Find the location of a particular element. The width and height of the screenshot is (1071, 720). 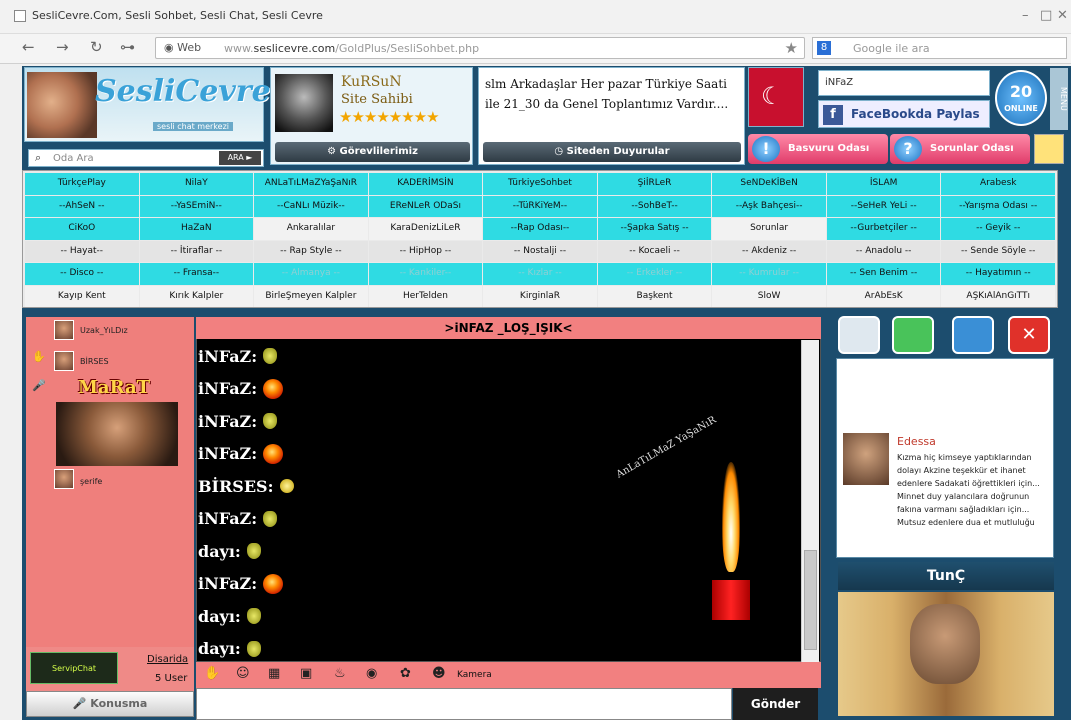

room-item: Kayıp Kent is located at coordinates (82, 296).